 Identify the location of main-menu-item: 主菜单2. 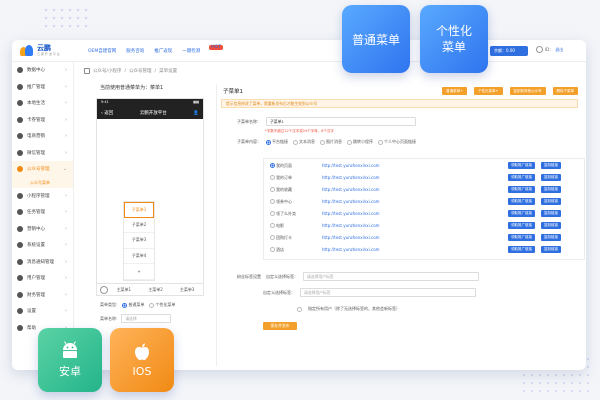
(156, 290).